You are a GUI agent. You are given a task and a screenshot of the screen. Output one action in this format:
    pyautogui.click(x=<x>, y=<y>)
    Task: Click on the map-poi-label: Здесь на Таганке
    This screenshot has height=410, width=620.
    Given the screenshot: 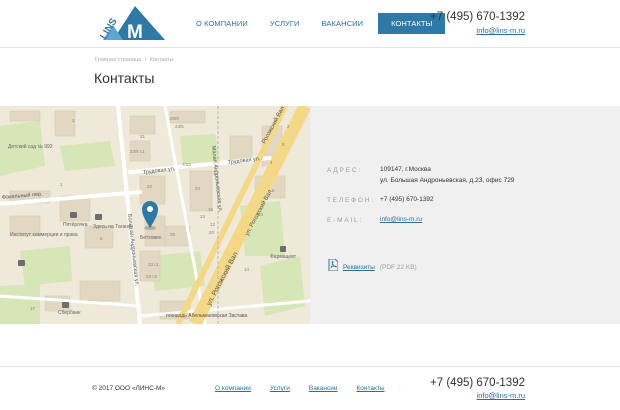 What is the action you would take?
    pyautogui.click(x=113, y=227)
    